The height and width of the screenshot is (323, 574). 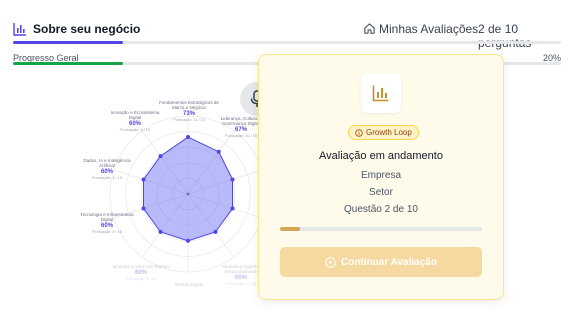 I want to click on my-evaluations-link: Minhas Avaliações, so click(x=428, y=29).